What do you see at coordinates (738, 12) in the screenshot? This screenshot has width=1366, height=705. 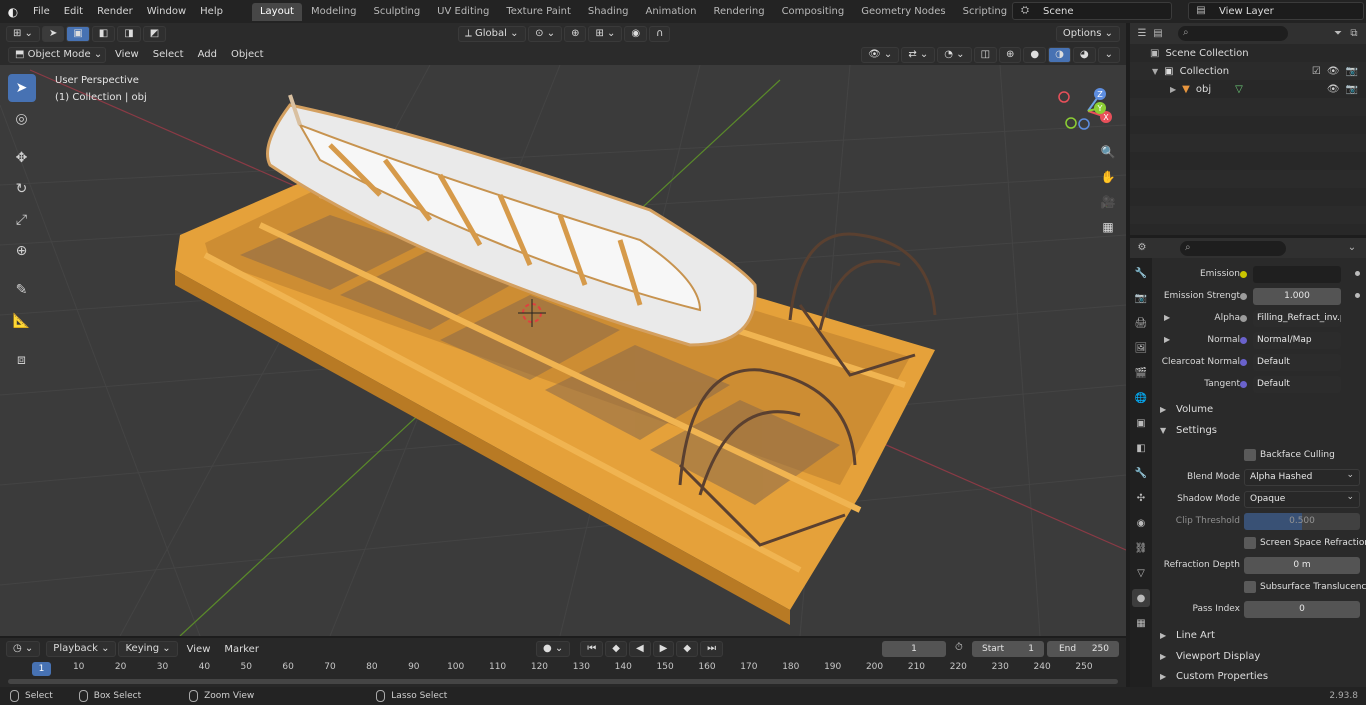 I see `tab-rendering: Rendering` at bounding box center [738, 12].